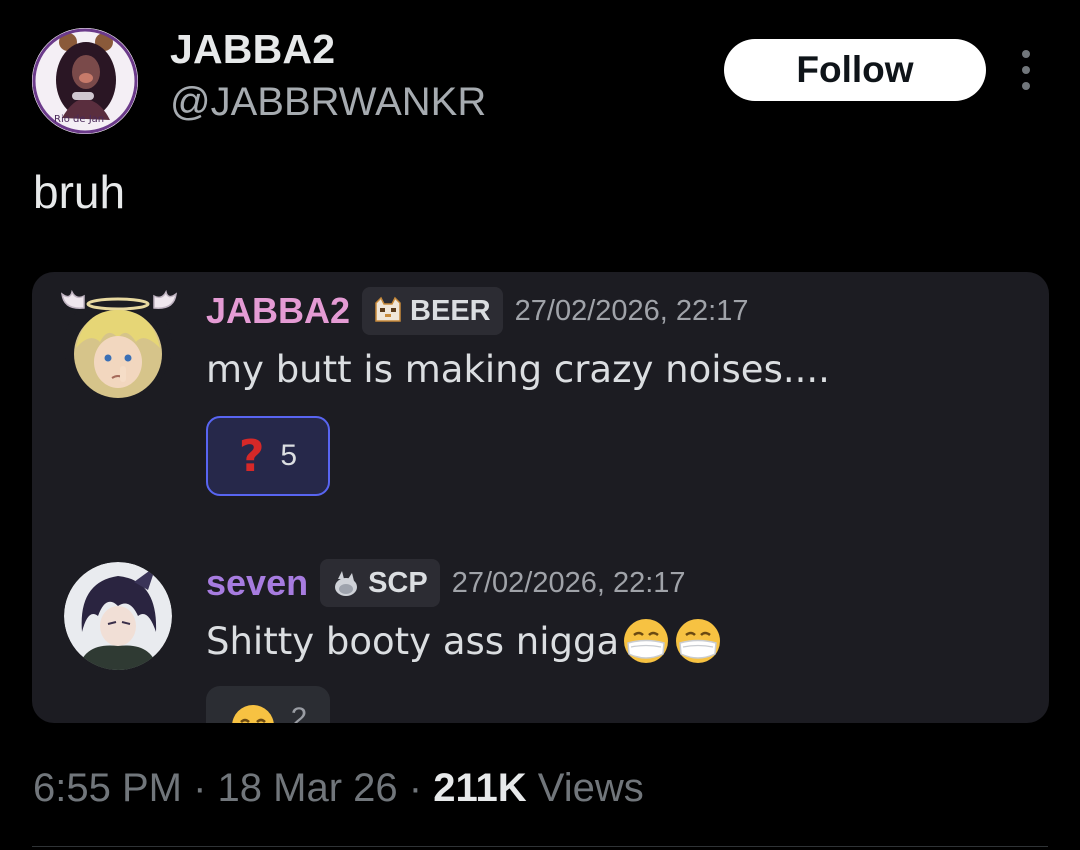  I want to click on author-display-name: JABBA2, so click(252, 49).